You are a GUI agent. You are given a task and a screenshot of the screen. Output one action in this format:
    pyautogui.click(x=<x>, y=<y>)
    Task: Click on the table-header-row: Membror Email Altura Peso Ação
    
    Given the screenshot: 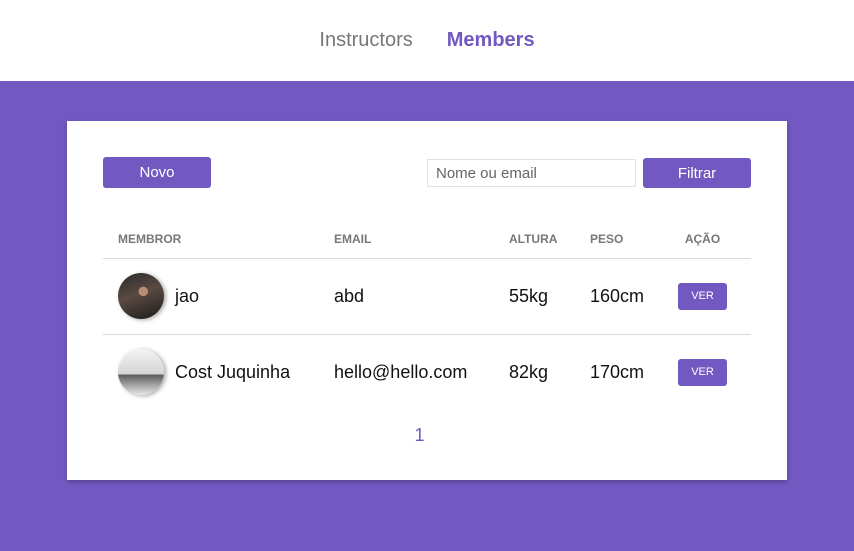 What is the action you would take?
    pyautogui.click(x=427, y=239)
    